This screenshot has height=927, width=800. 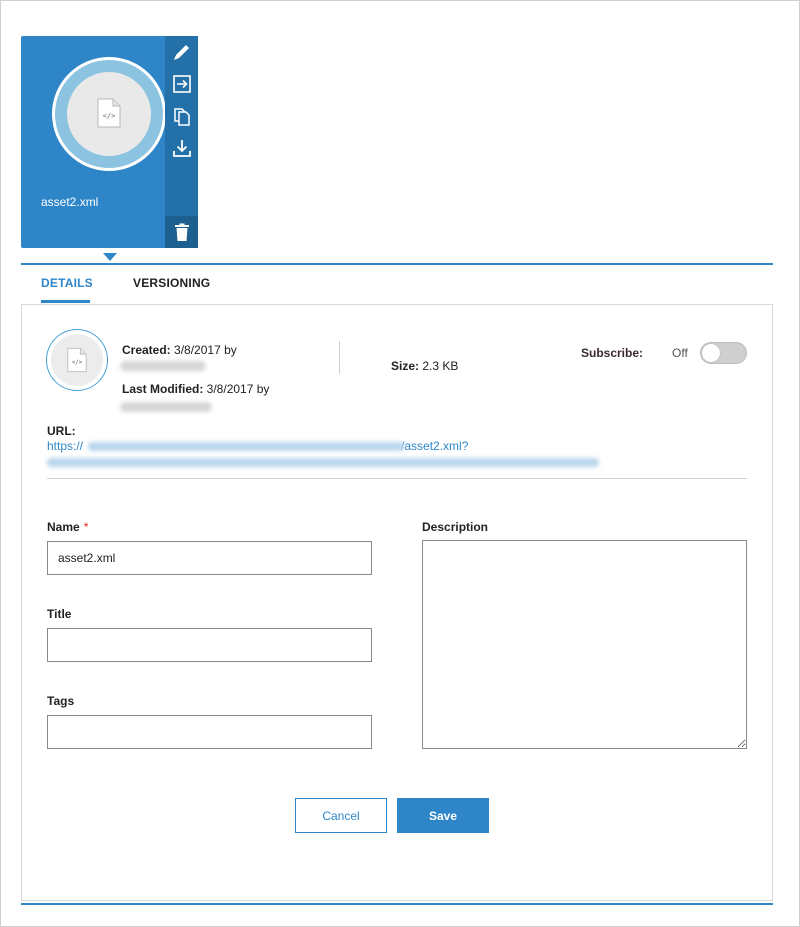 I want to click on meta-separator, so click(x=339, y=357).